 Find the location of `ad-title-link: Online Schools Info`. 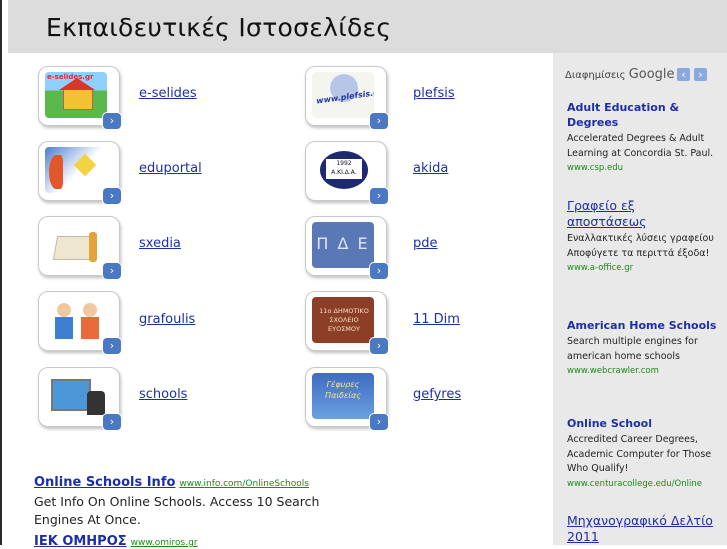

ad-title-link: Online Schools Info is located at coordinates (104, 482).